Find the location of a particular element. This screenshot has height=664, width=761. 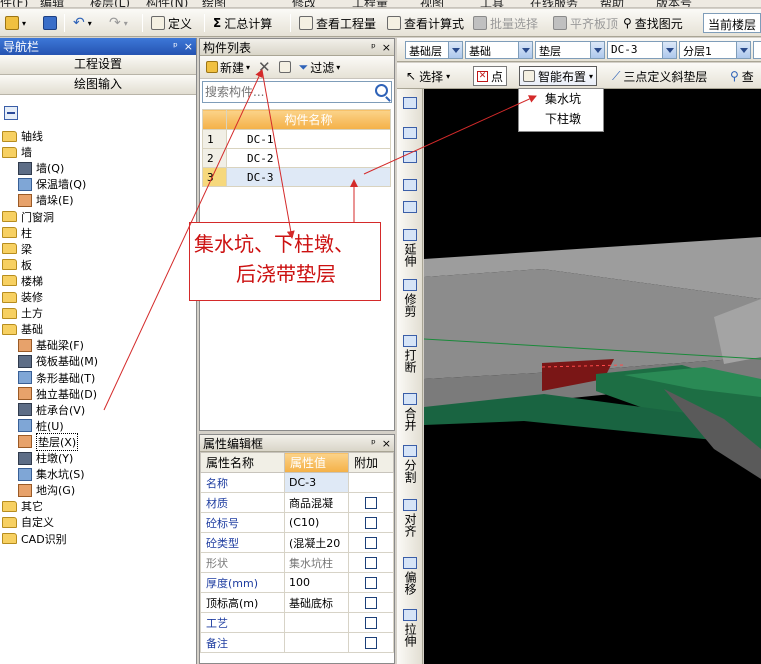

summary-calc-button: Σ 汇总计算 is located at coordinates (242, 23).